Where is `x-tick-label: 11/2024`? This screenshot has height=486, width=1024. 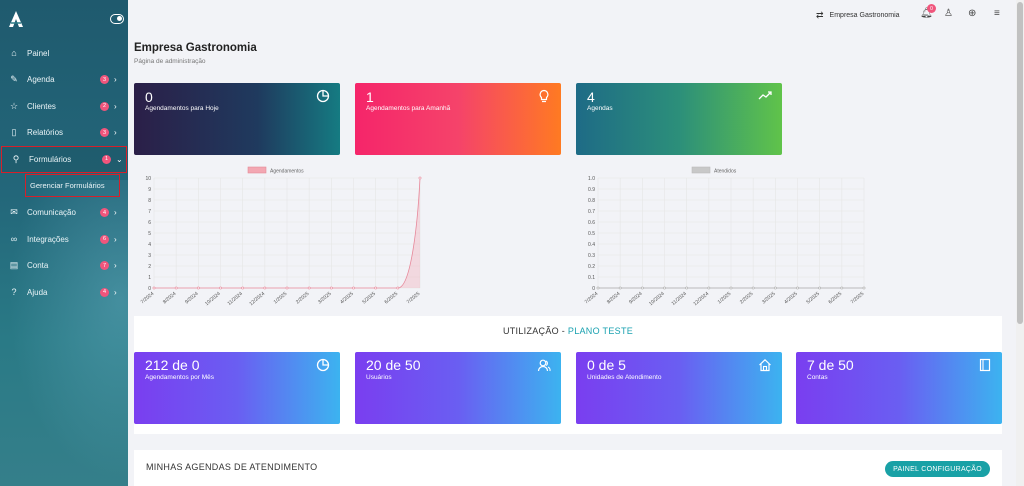 x-tick-label: 11/2024 is located at coordinates (236, 299).